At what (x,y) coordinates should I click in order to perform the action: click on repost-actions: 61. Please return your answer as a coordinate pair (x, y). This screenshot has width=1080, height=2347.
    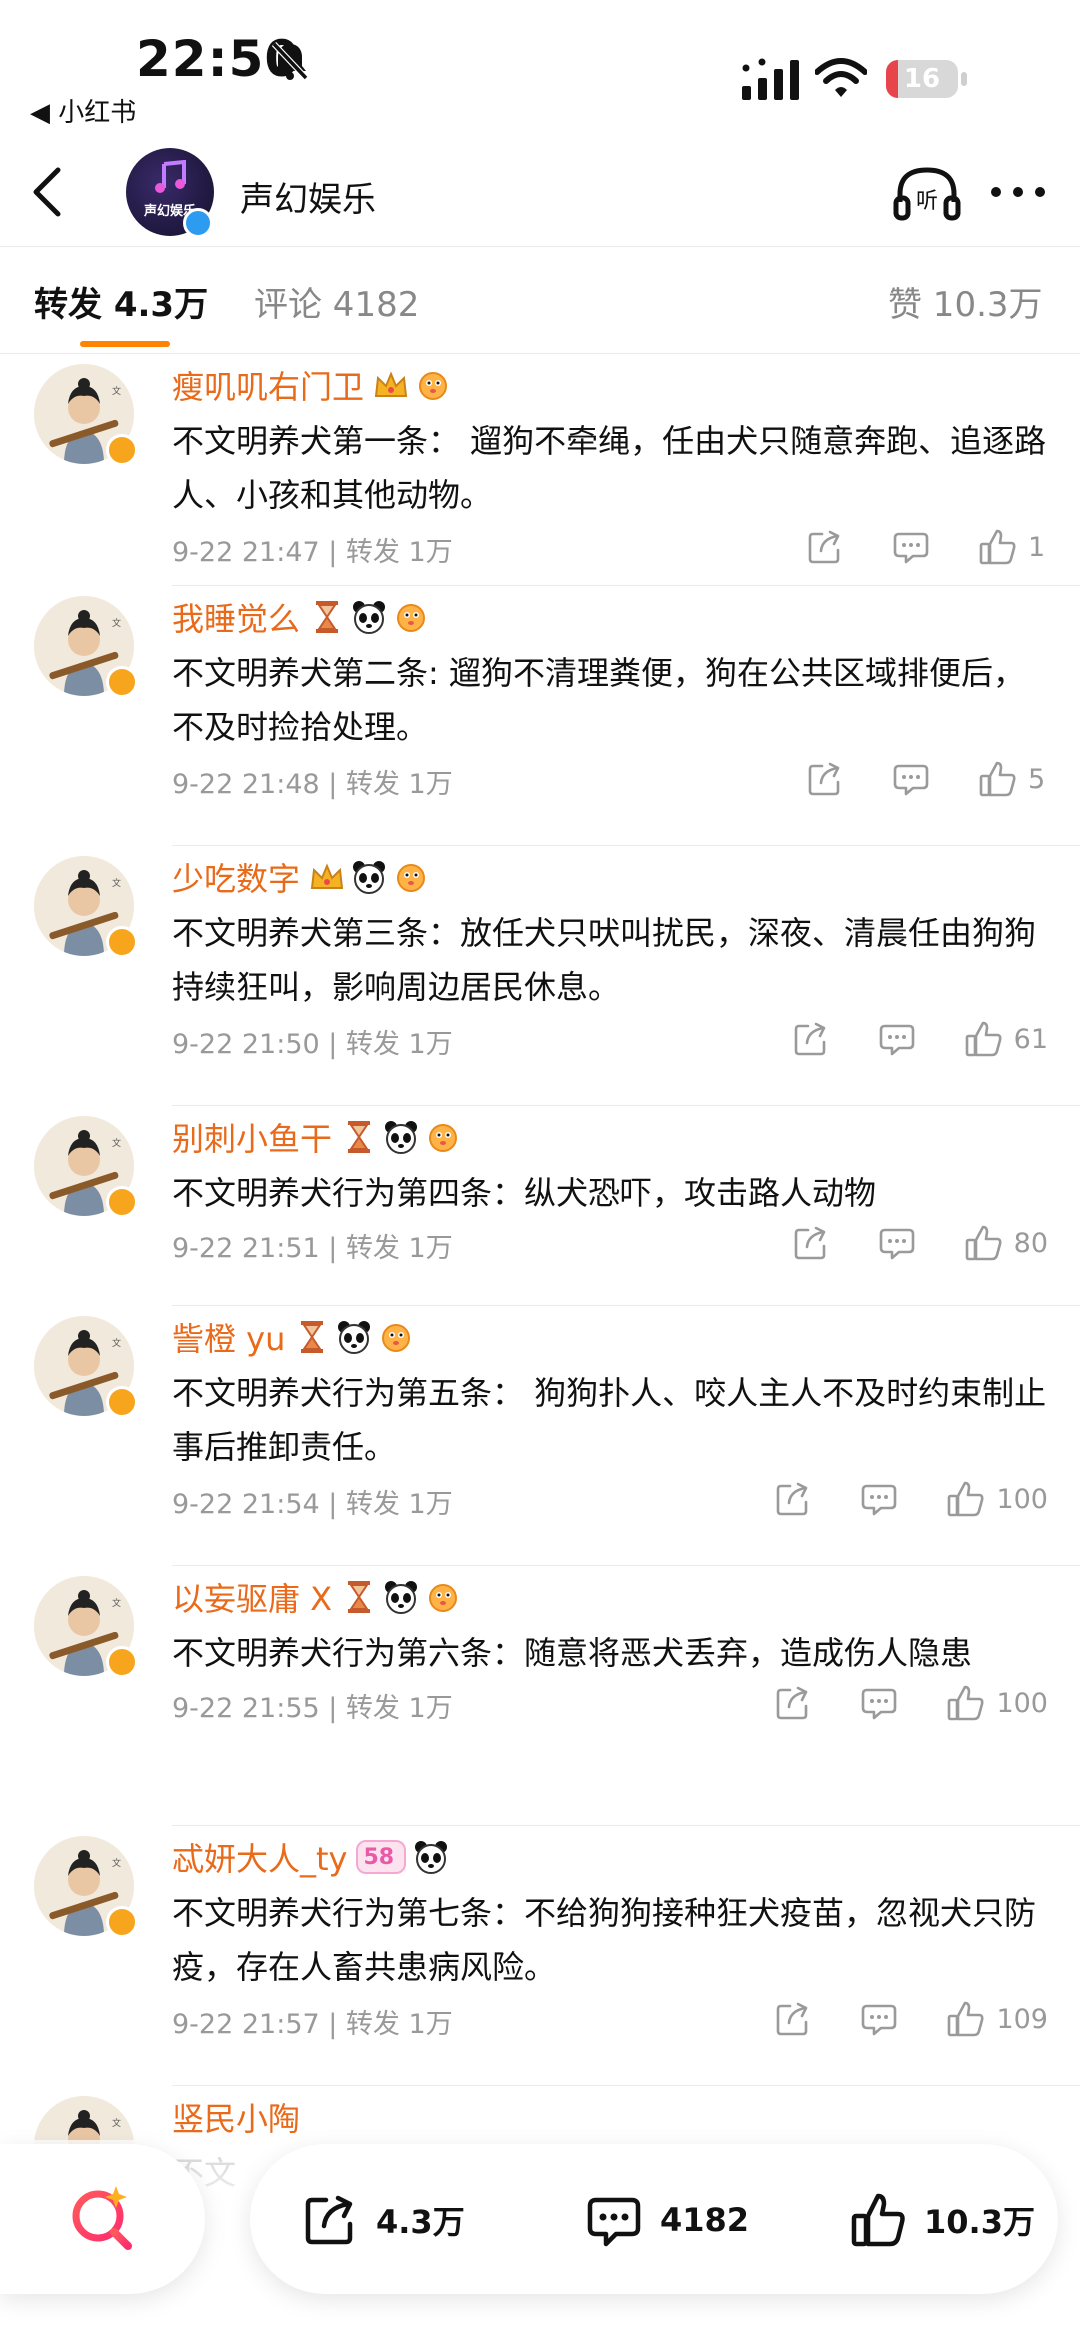
    Looking at the image, I should click on (896, 1039).